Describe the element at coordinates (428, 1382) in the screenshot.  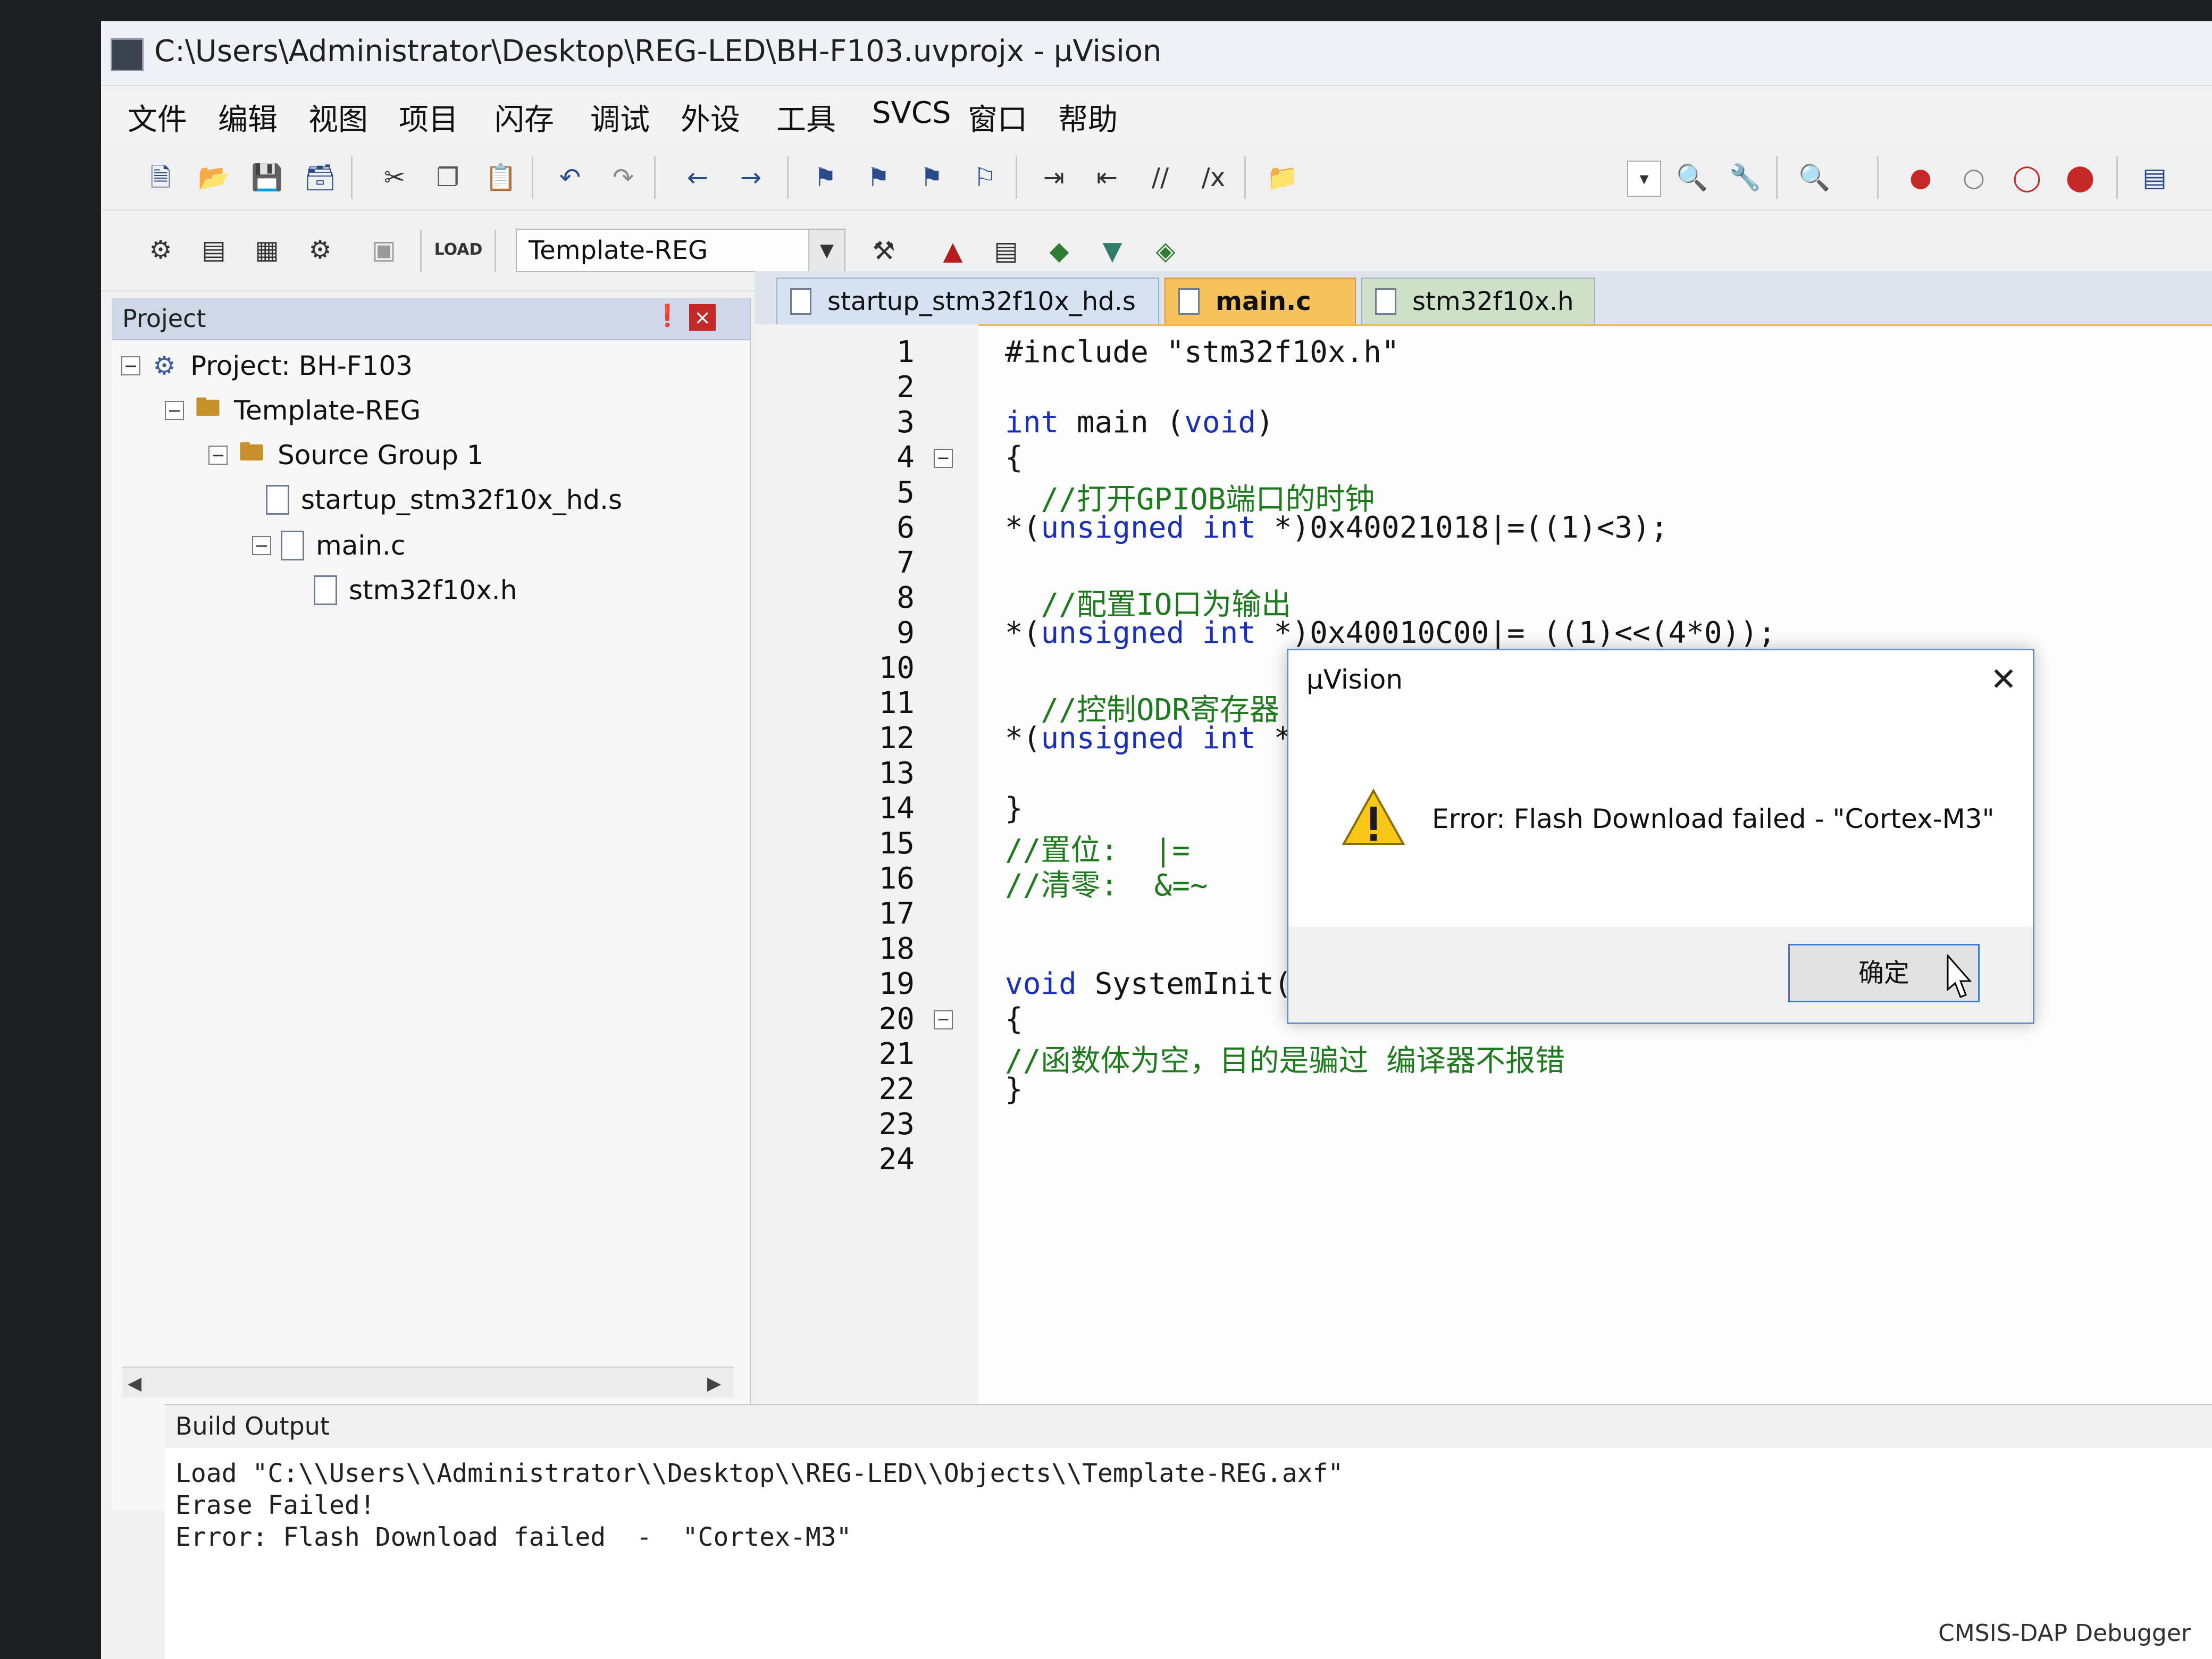
I see `project-horizontal-scrollbar: ◀ ▶` at that location.